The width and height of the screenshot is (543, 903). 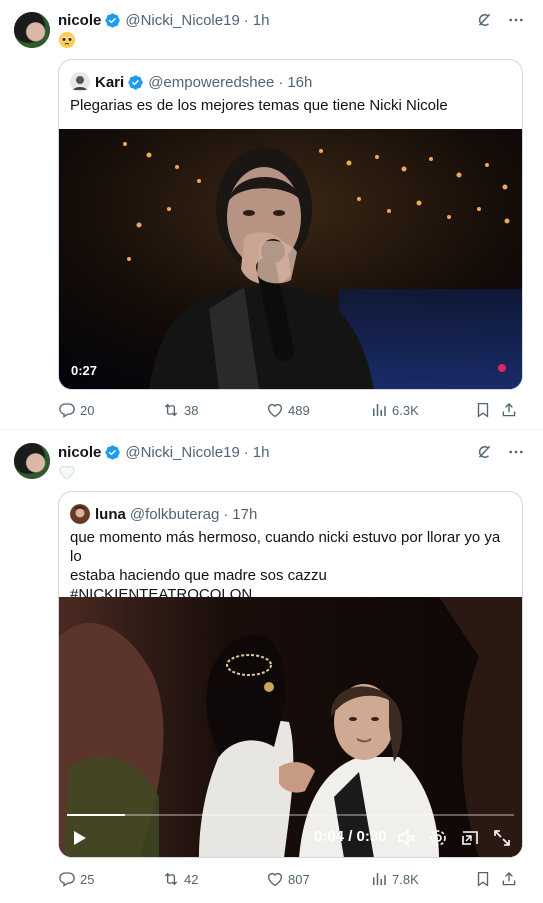 I want to click on quoted-tweet-header: luna @folkbuterag · 17h, so click(x=163, y=514).